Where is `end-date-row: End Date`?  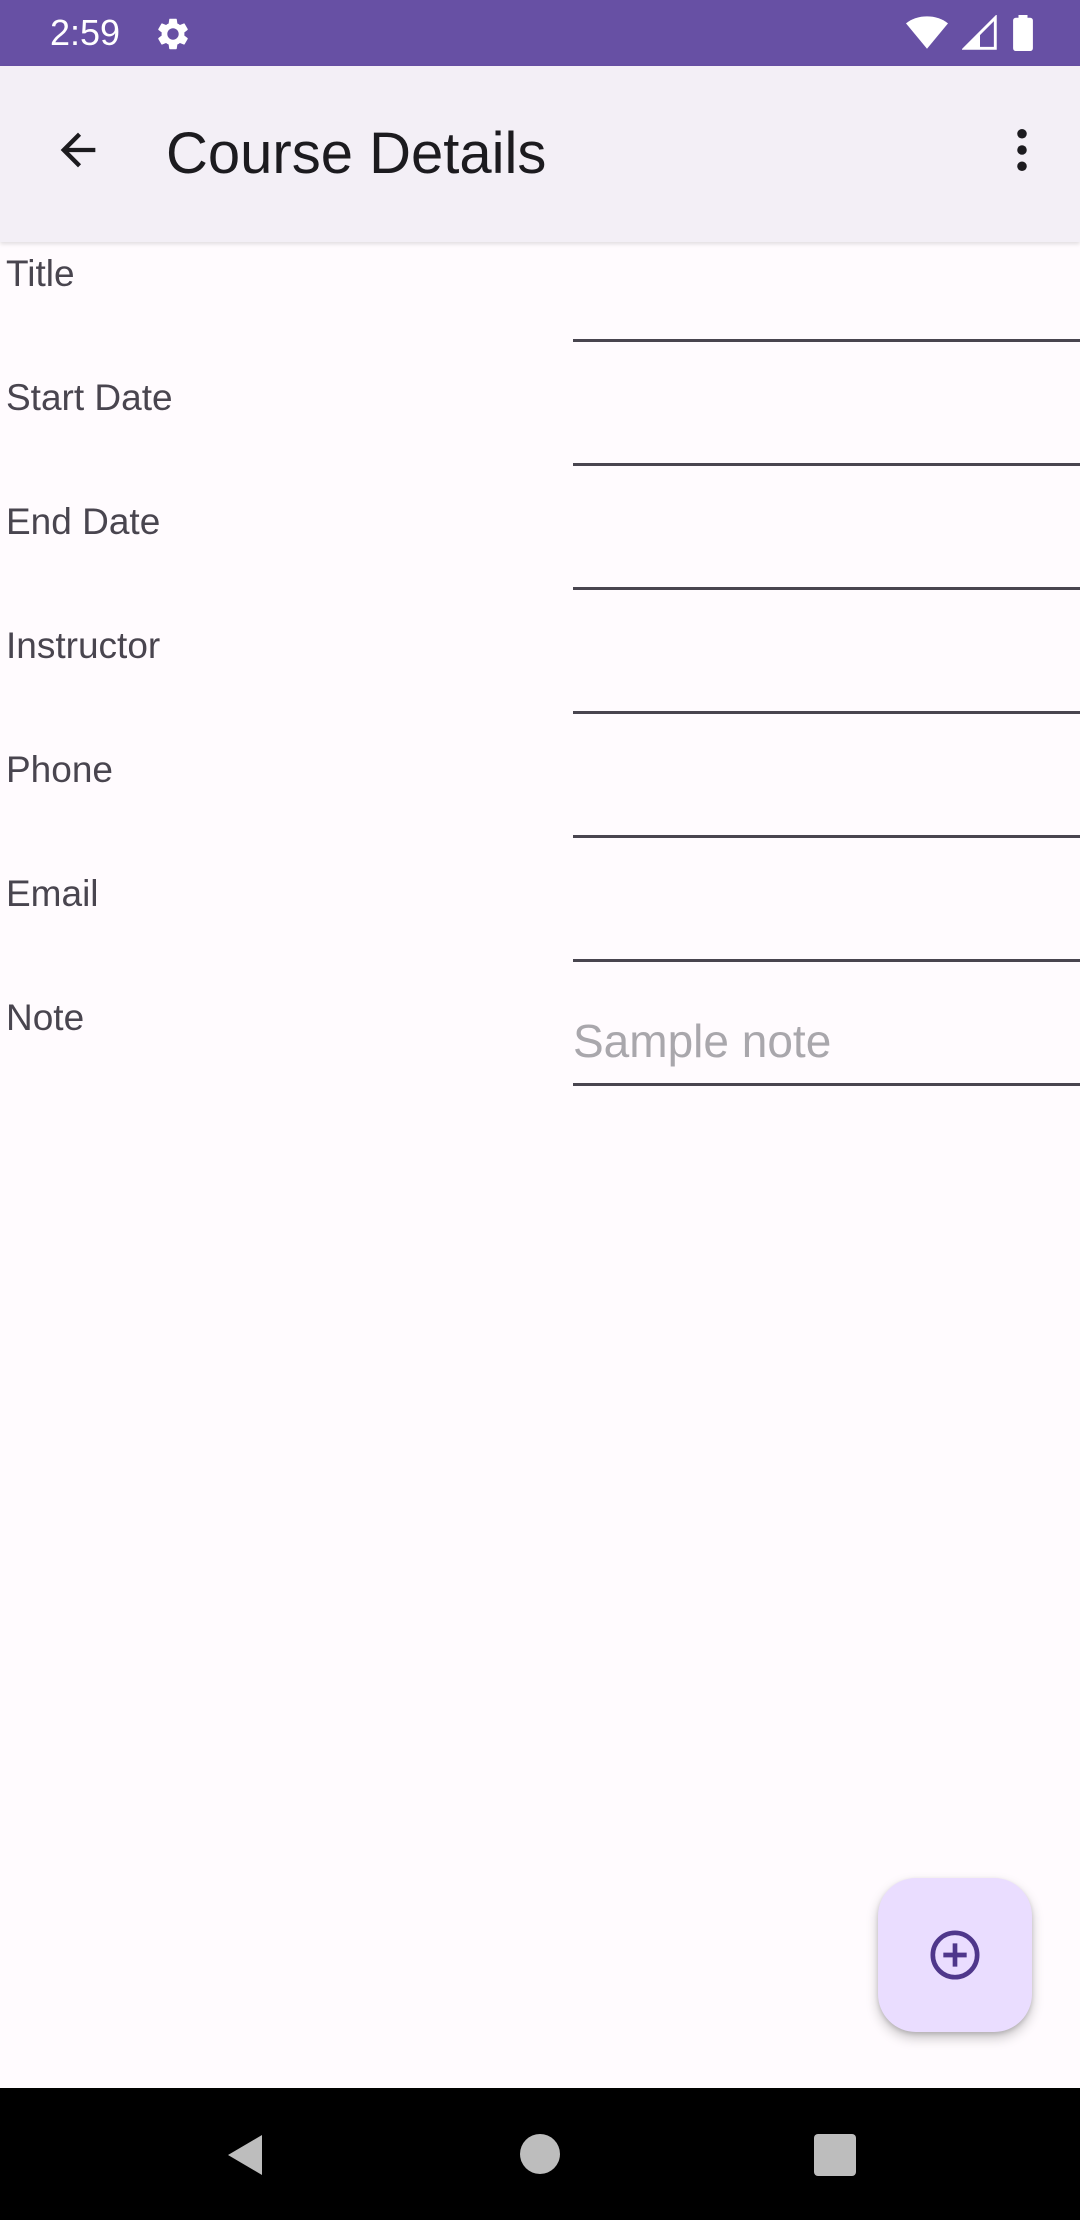
end-date-row: End Date is located at coordinates (540, 552).